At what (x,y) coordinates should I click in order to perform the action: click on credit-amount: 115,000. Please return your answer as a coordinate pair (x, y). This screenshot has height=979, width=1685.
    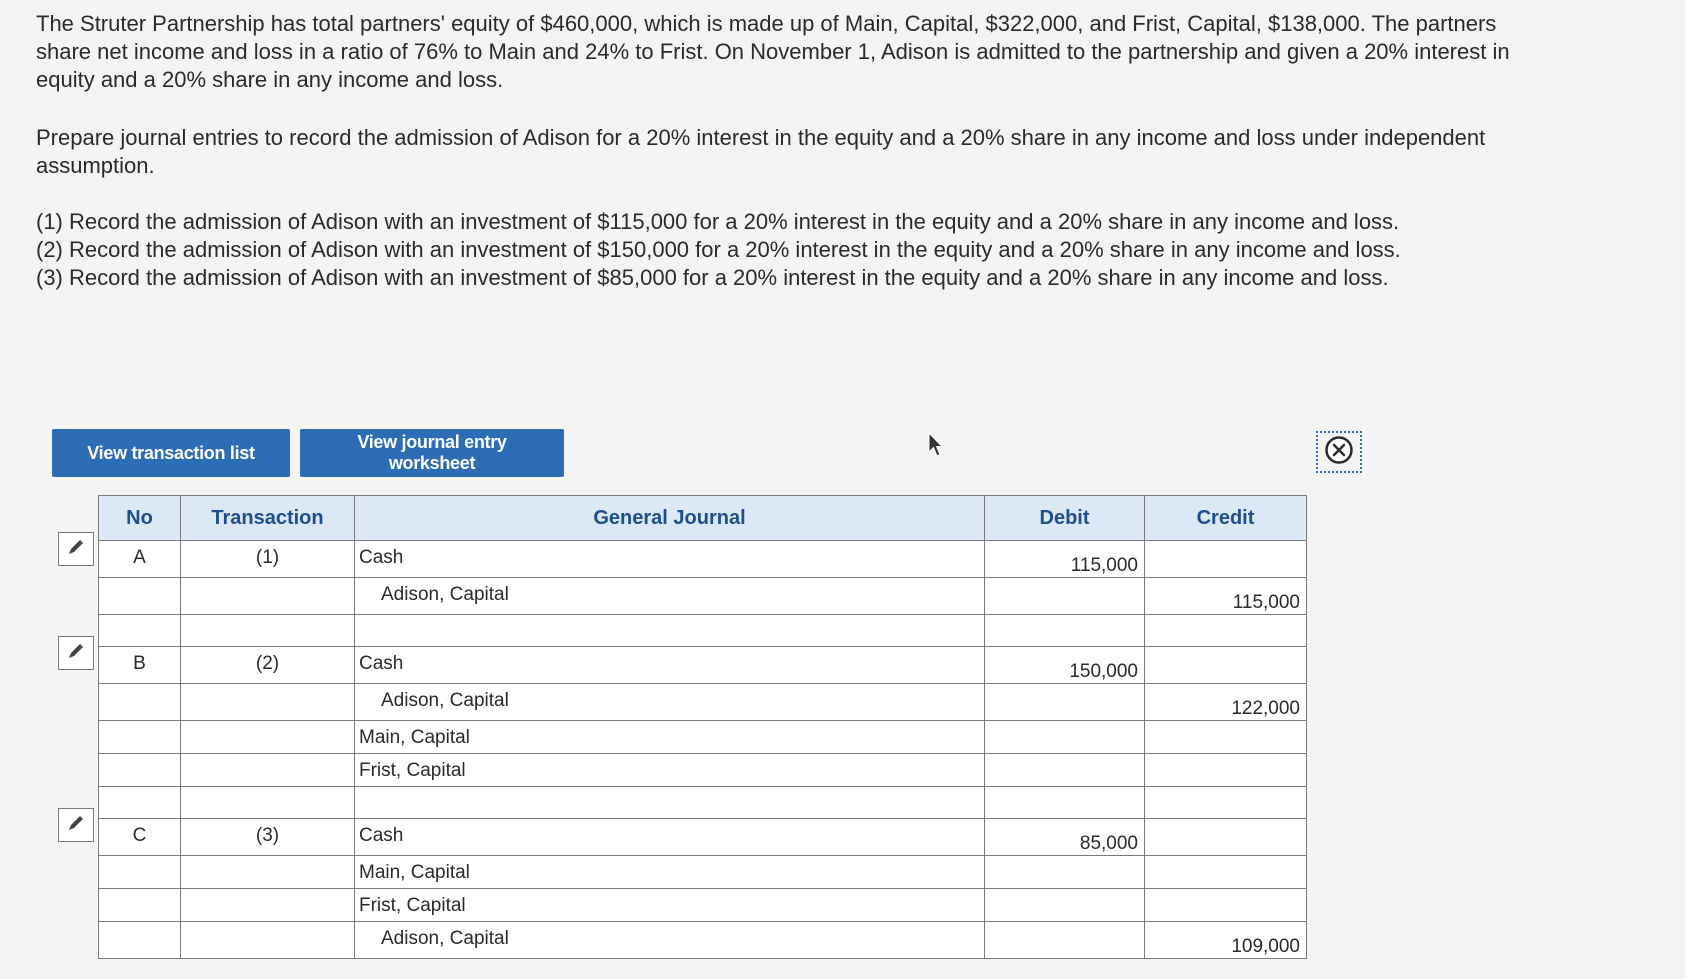
    Looking at the image, I should click on (1225, 596).